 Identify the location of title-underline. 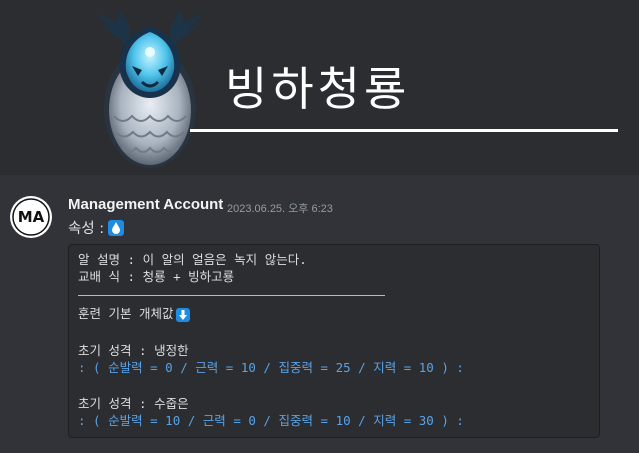
(404, 130).